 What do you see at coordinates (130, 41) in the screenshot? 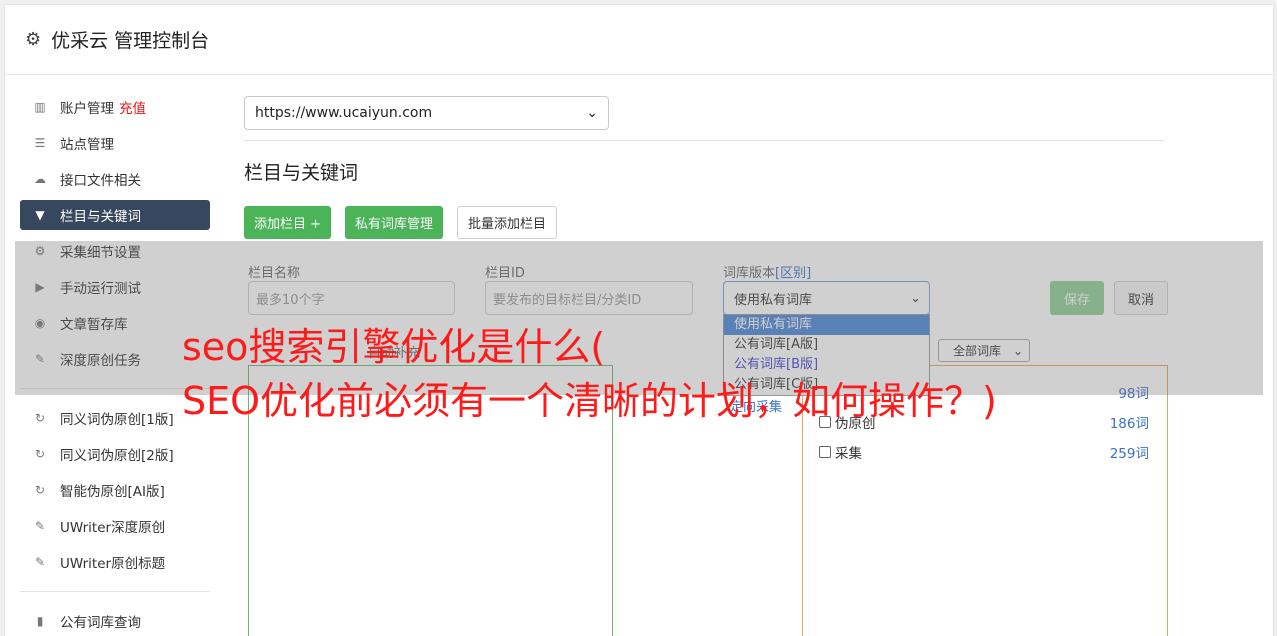
I see `page-title: 优采云 管理控制台` at bounding box center [130, 41].